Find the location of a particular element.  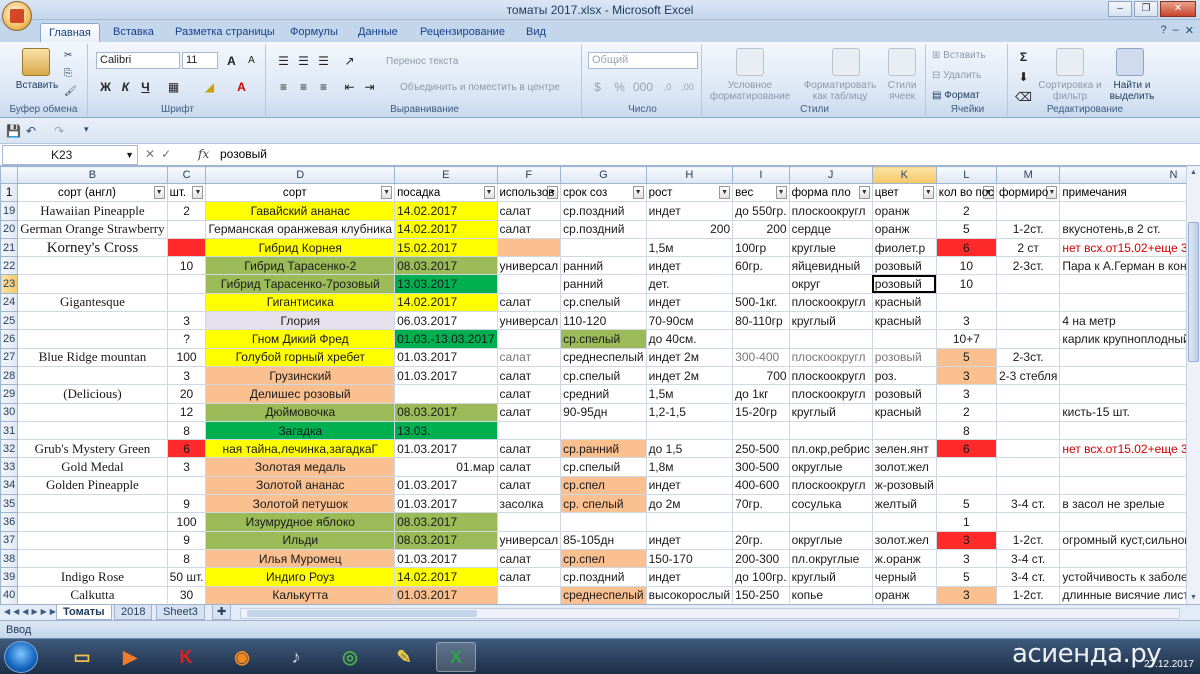

cell: среднеспелый is located at coordinates (603, 357).